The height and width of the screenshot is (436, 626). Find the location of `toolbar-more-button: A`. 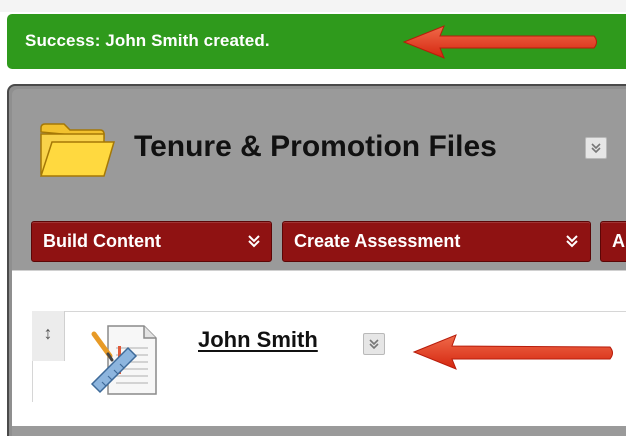

toolbar-more-button: A is located at coordinates (613, 241).